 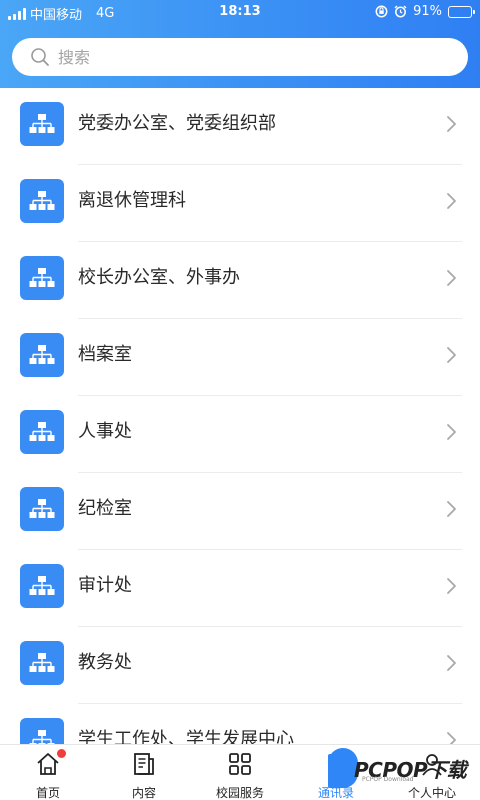 What do you see at coordinates (240, 665) in the screenshot?
I see `department-row: 教务处` at bounding box center [240, 665].